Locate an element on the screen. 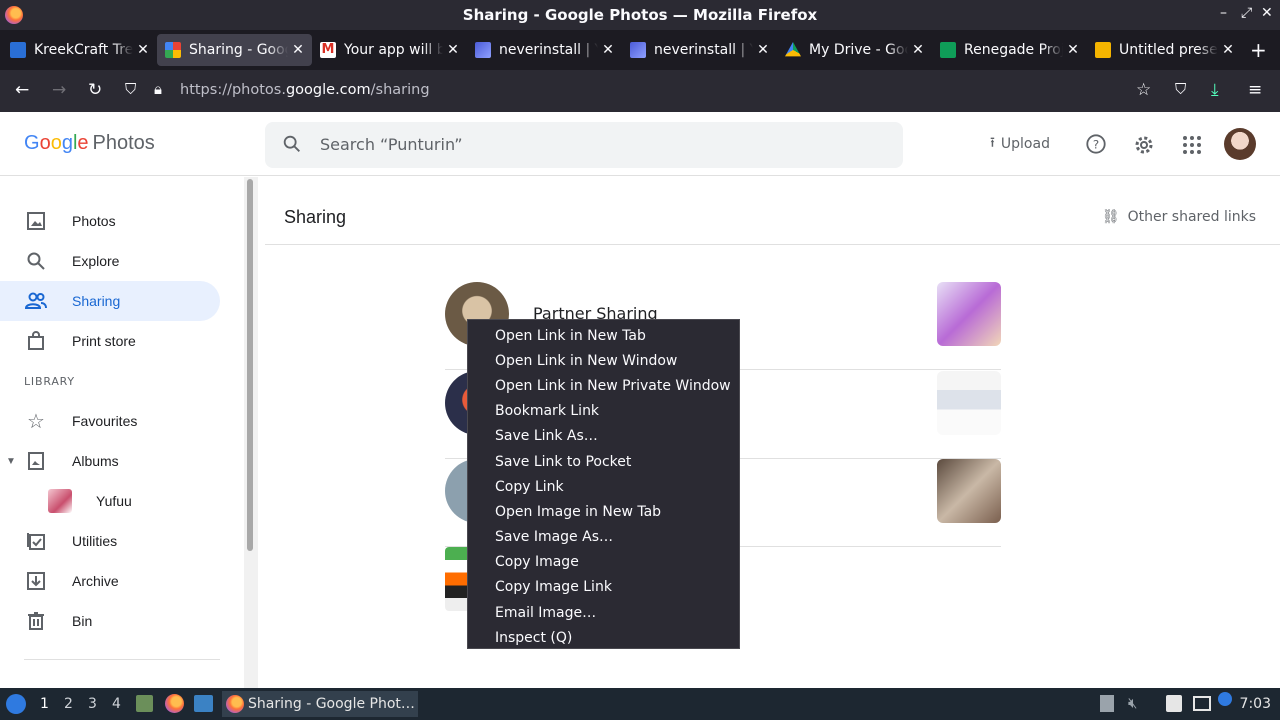 The image size is (1280, 720). account-avatar is located at coordinates (1240, 144).